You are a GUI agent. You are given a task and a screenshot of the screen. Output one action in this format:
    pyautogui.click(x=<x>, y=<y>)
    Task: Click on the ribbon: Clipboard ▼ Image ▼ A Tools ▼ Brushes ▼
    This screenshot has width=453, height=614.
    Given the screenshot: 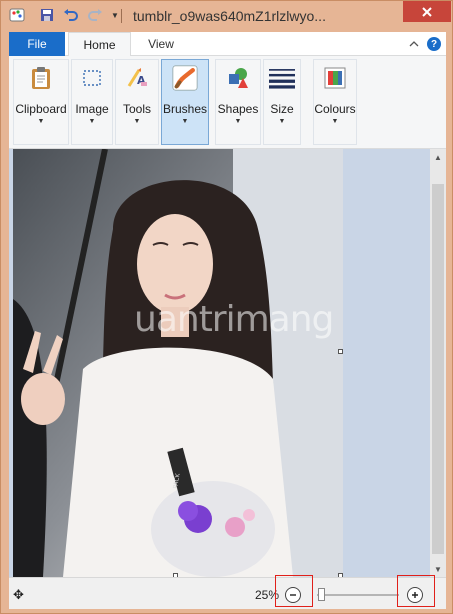 What is the action you would take?
    pyautogui.click(x=227, y=102)
    